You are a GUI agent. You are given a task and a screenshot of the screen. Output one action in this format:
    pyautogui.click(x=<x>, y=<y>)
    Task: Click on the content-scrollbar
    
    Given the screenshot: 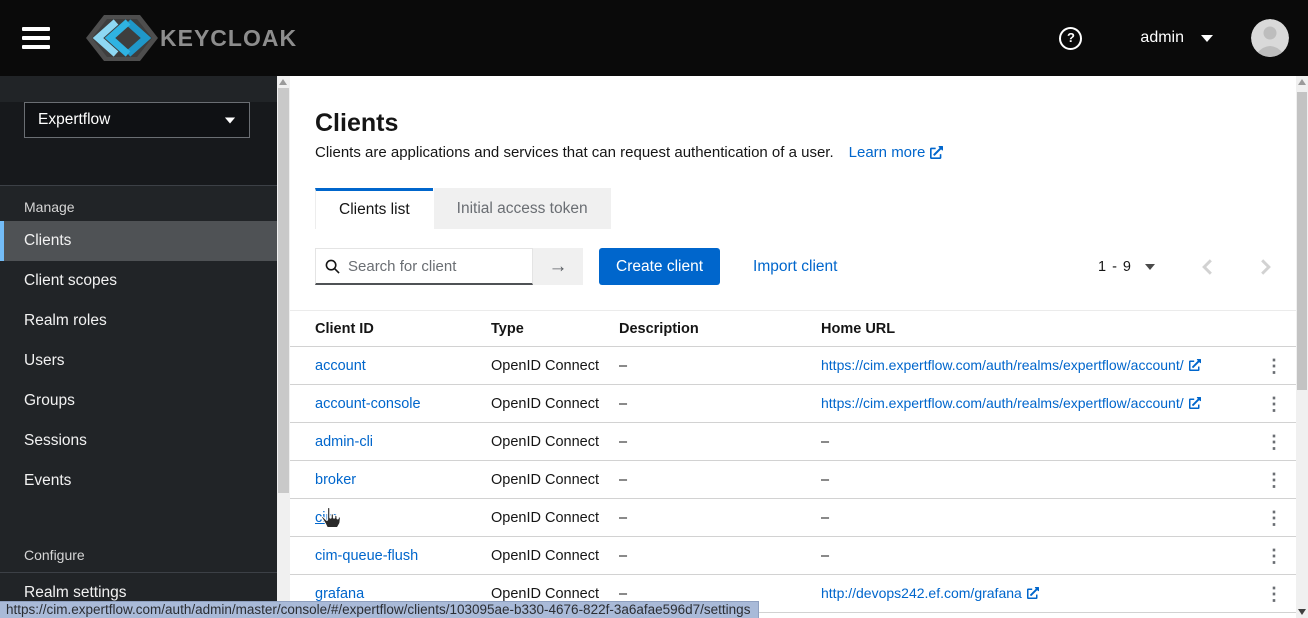 What is the action you would take?
    pyautogui.click(x=283, y=347)
    